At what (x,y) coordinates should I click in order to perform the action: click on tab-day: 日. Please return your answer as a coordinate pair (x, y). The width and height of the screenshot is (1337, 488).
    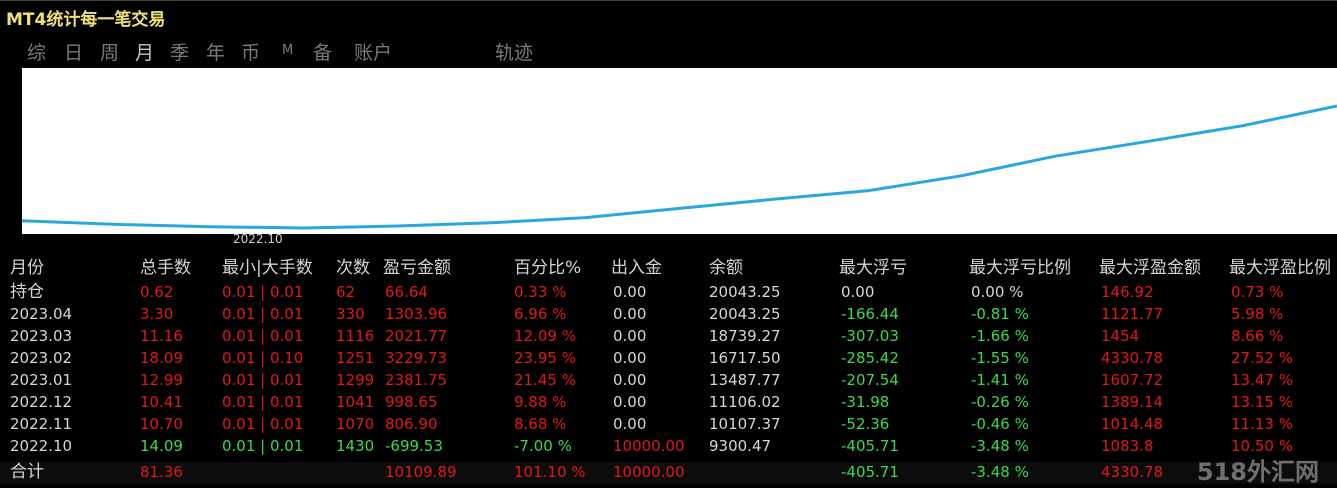
    Looking at the image, I should click on (73, 51).